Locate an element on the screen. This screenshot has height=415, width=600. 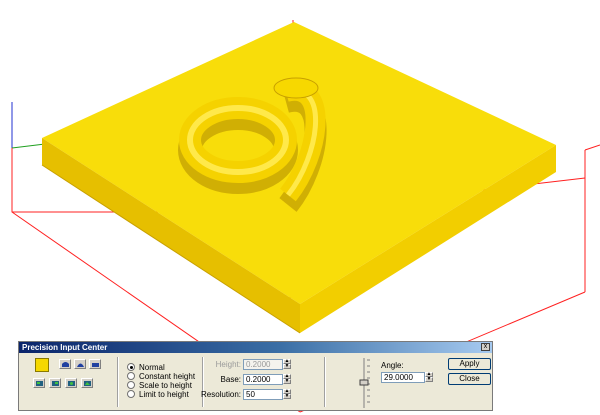
apply-button: Apply is located at coordinates (469, 364).